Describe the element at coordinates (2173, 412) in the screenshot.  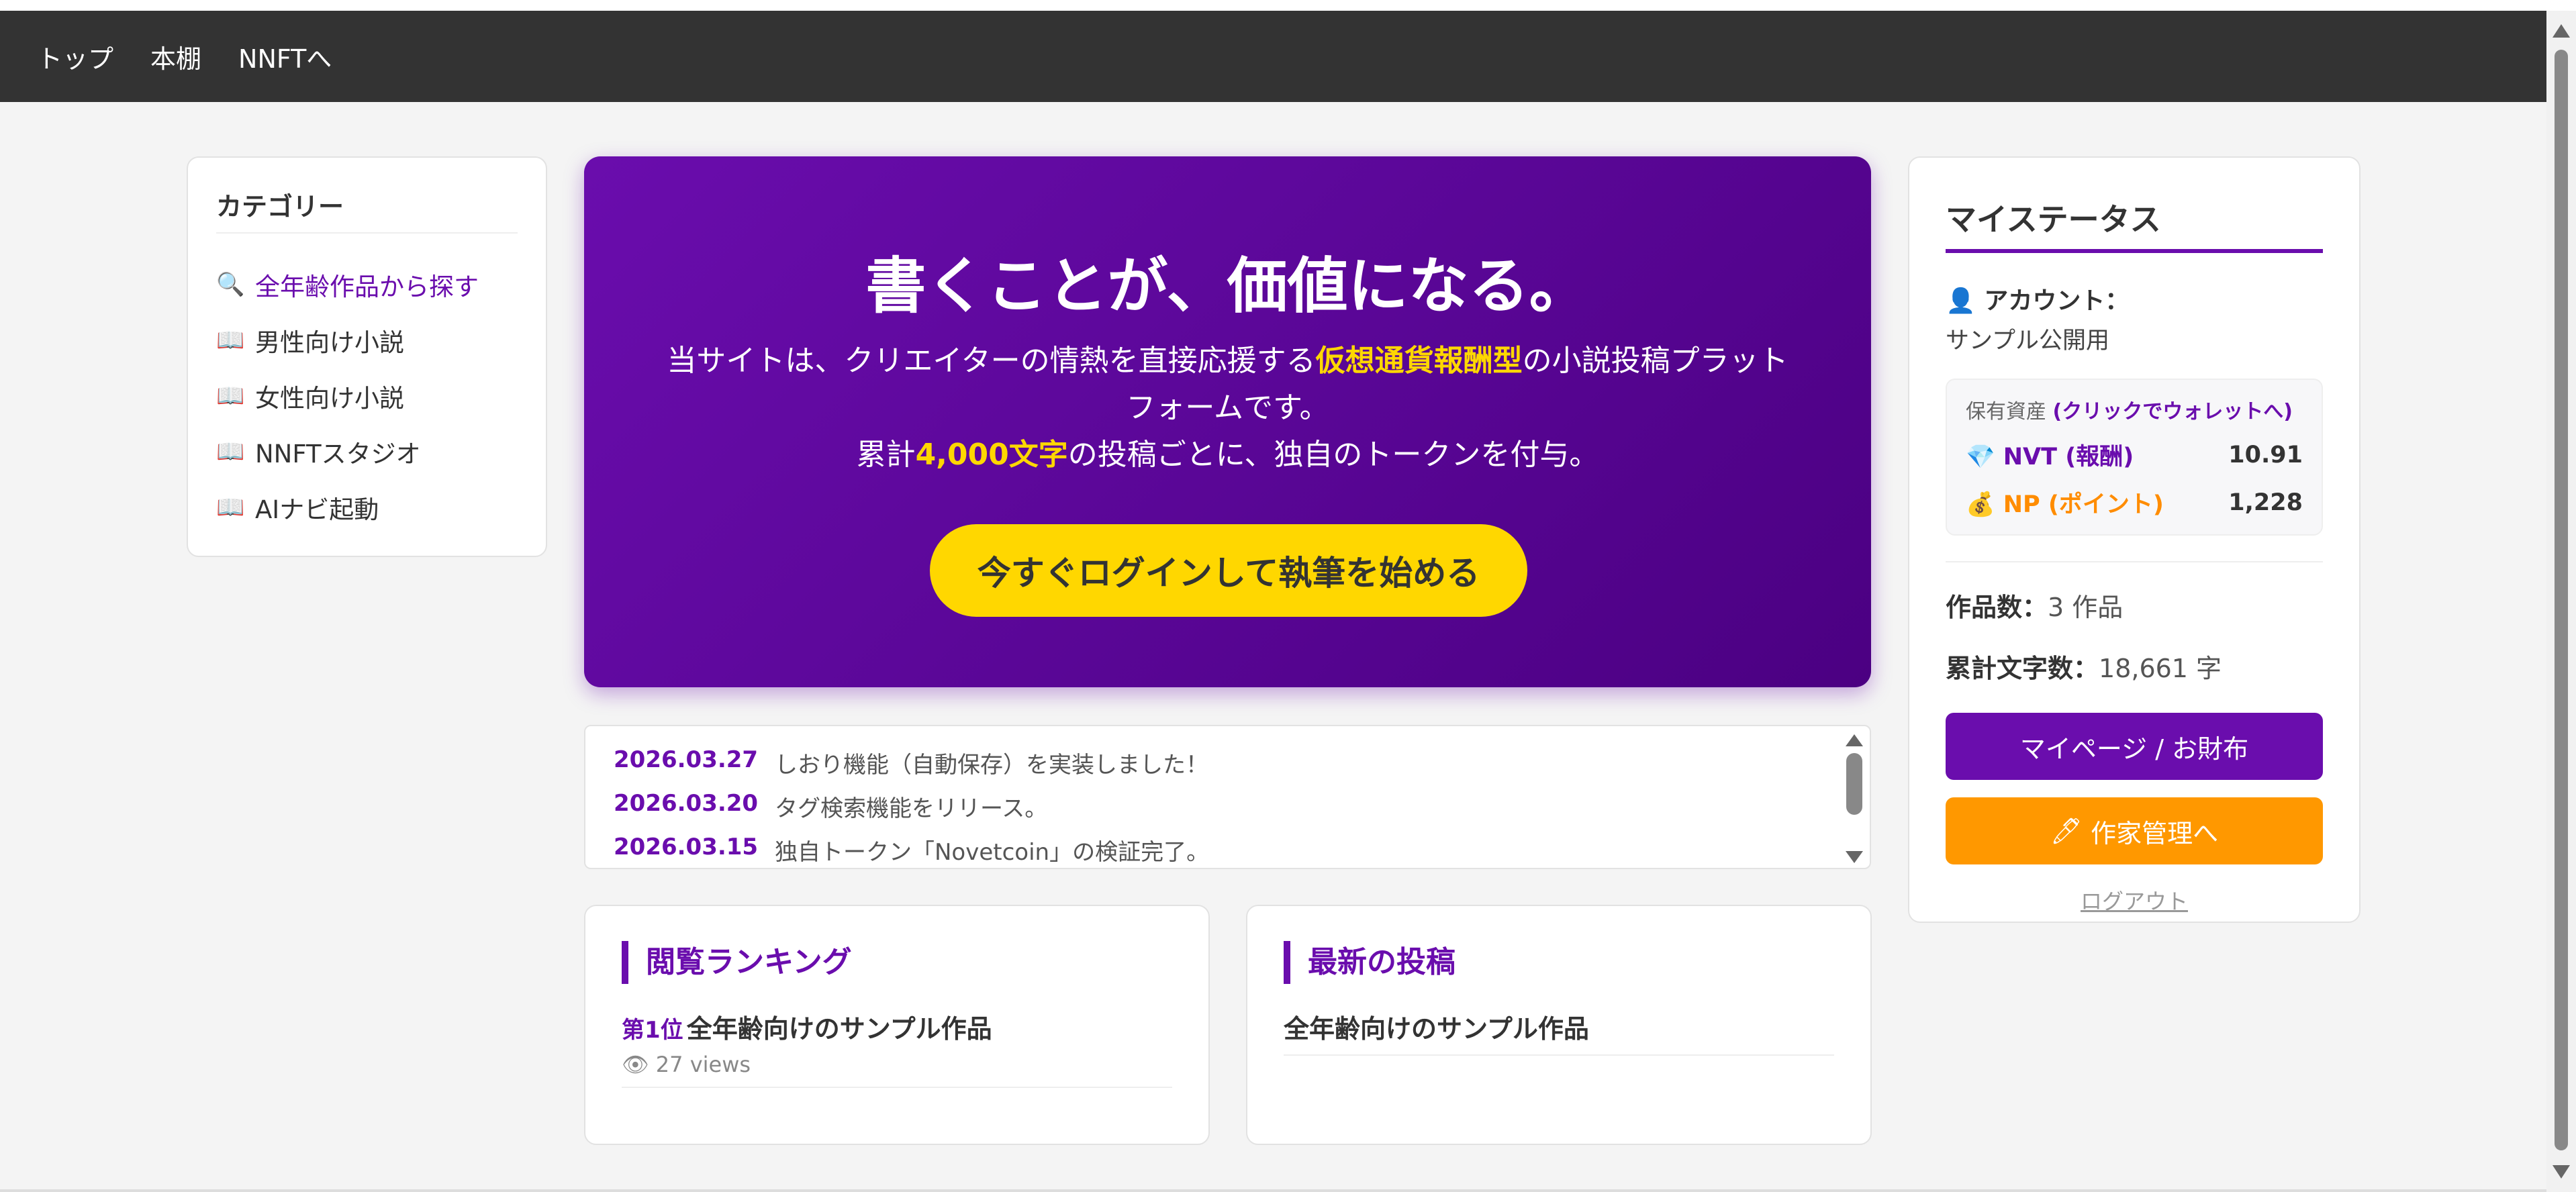
I see `wallet-link: (クリックでウォレットへ)` at that location.